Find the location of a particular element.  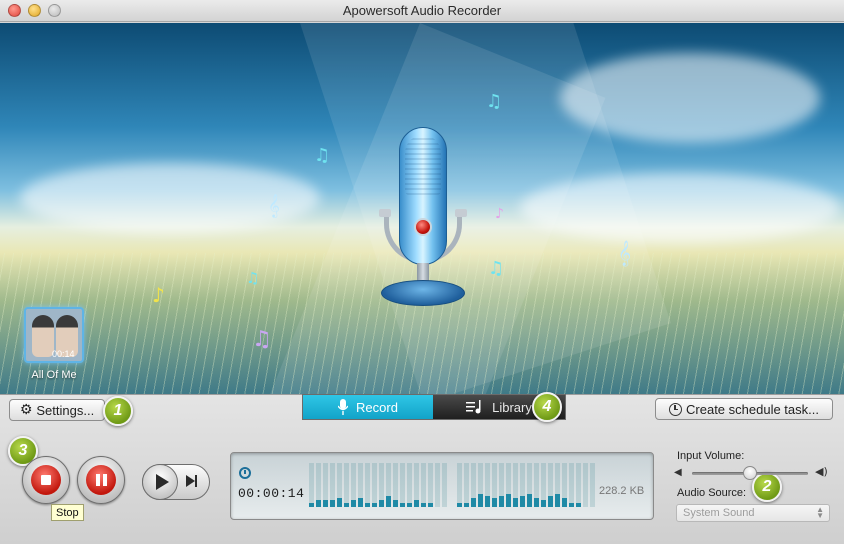

input-volume-label: Input Volume: is located at coordinates (711, 456).